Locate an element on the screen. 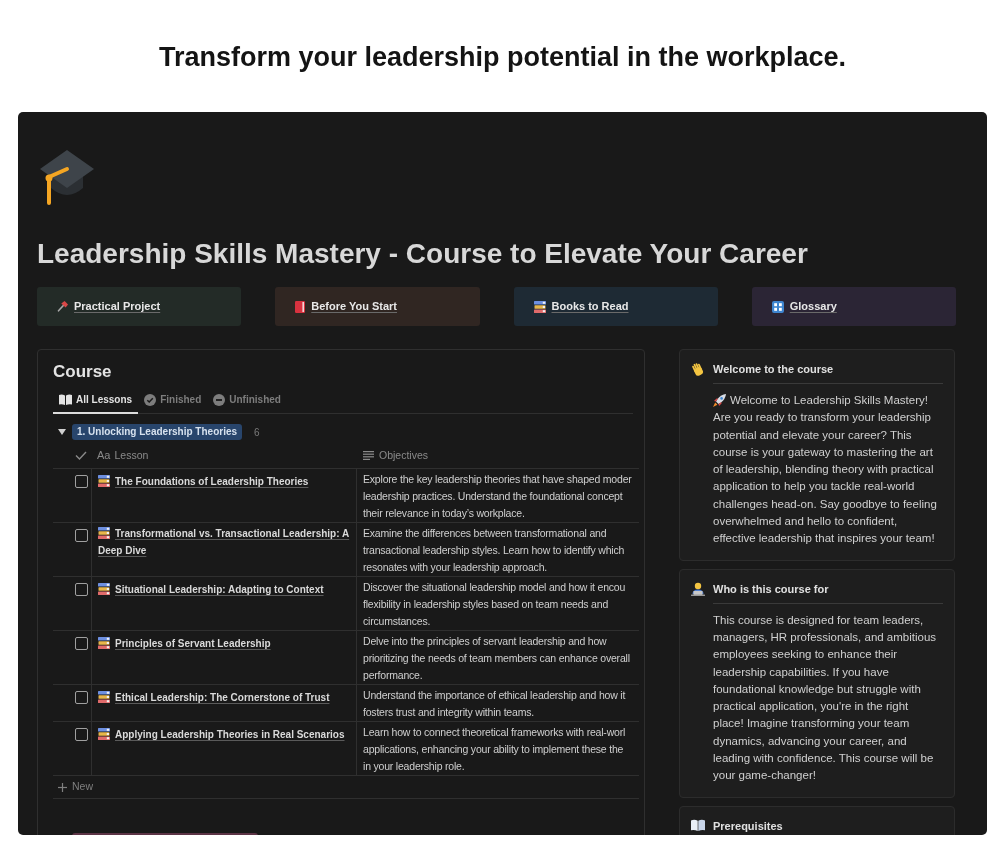 The width and height of the screenshot is (1005, 853). column-header: Lesson is located at coordinates (131, 455).